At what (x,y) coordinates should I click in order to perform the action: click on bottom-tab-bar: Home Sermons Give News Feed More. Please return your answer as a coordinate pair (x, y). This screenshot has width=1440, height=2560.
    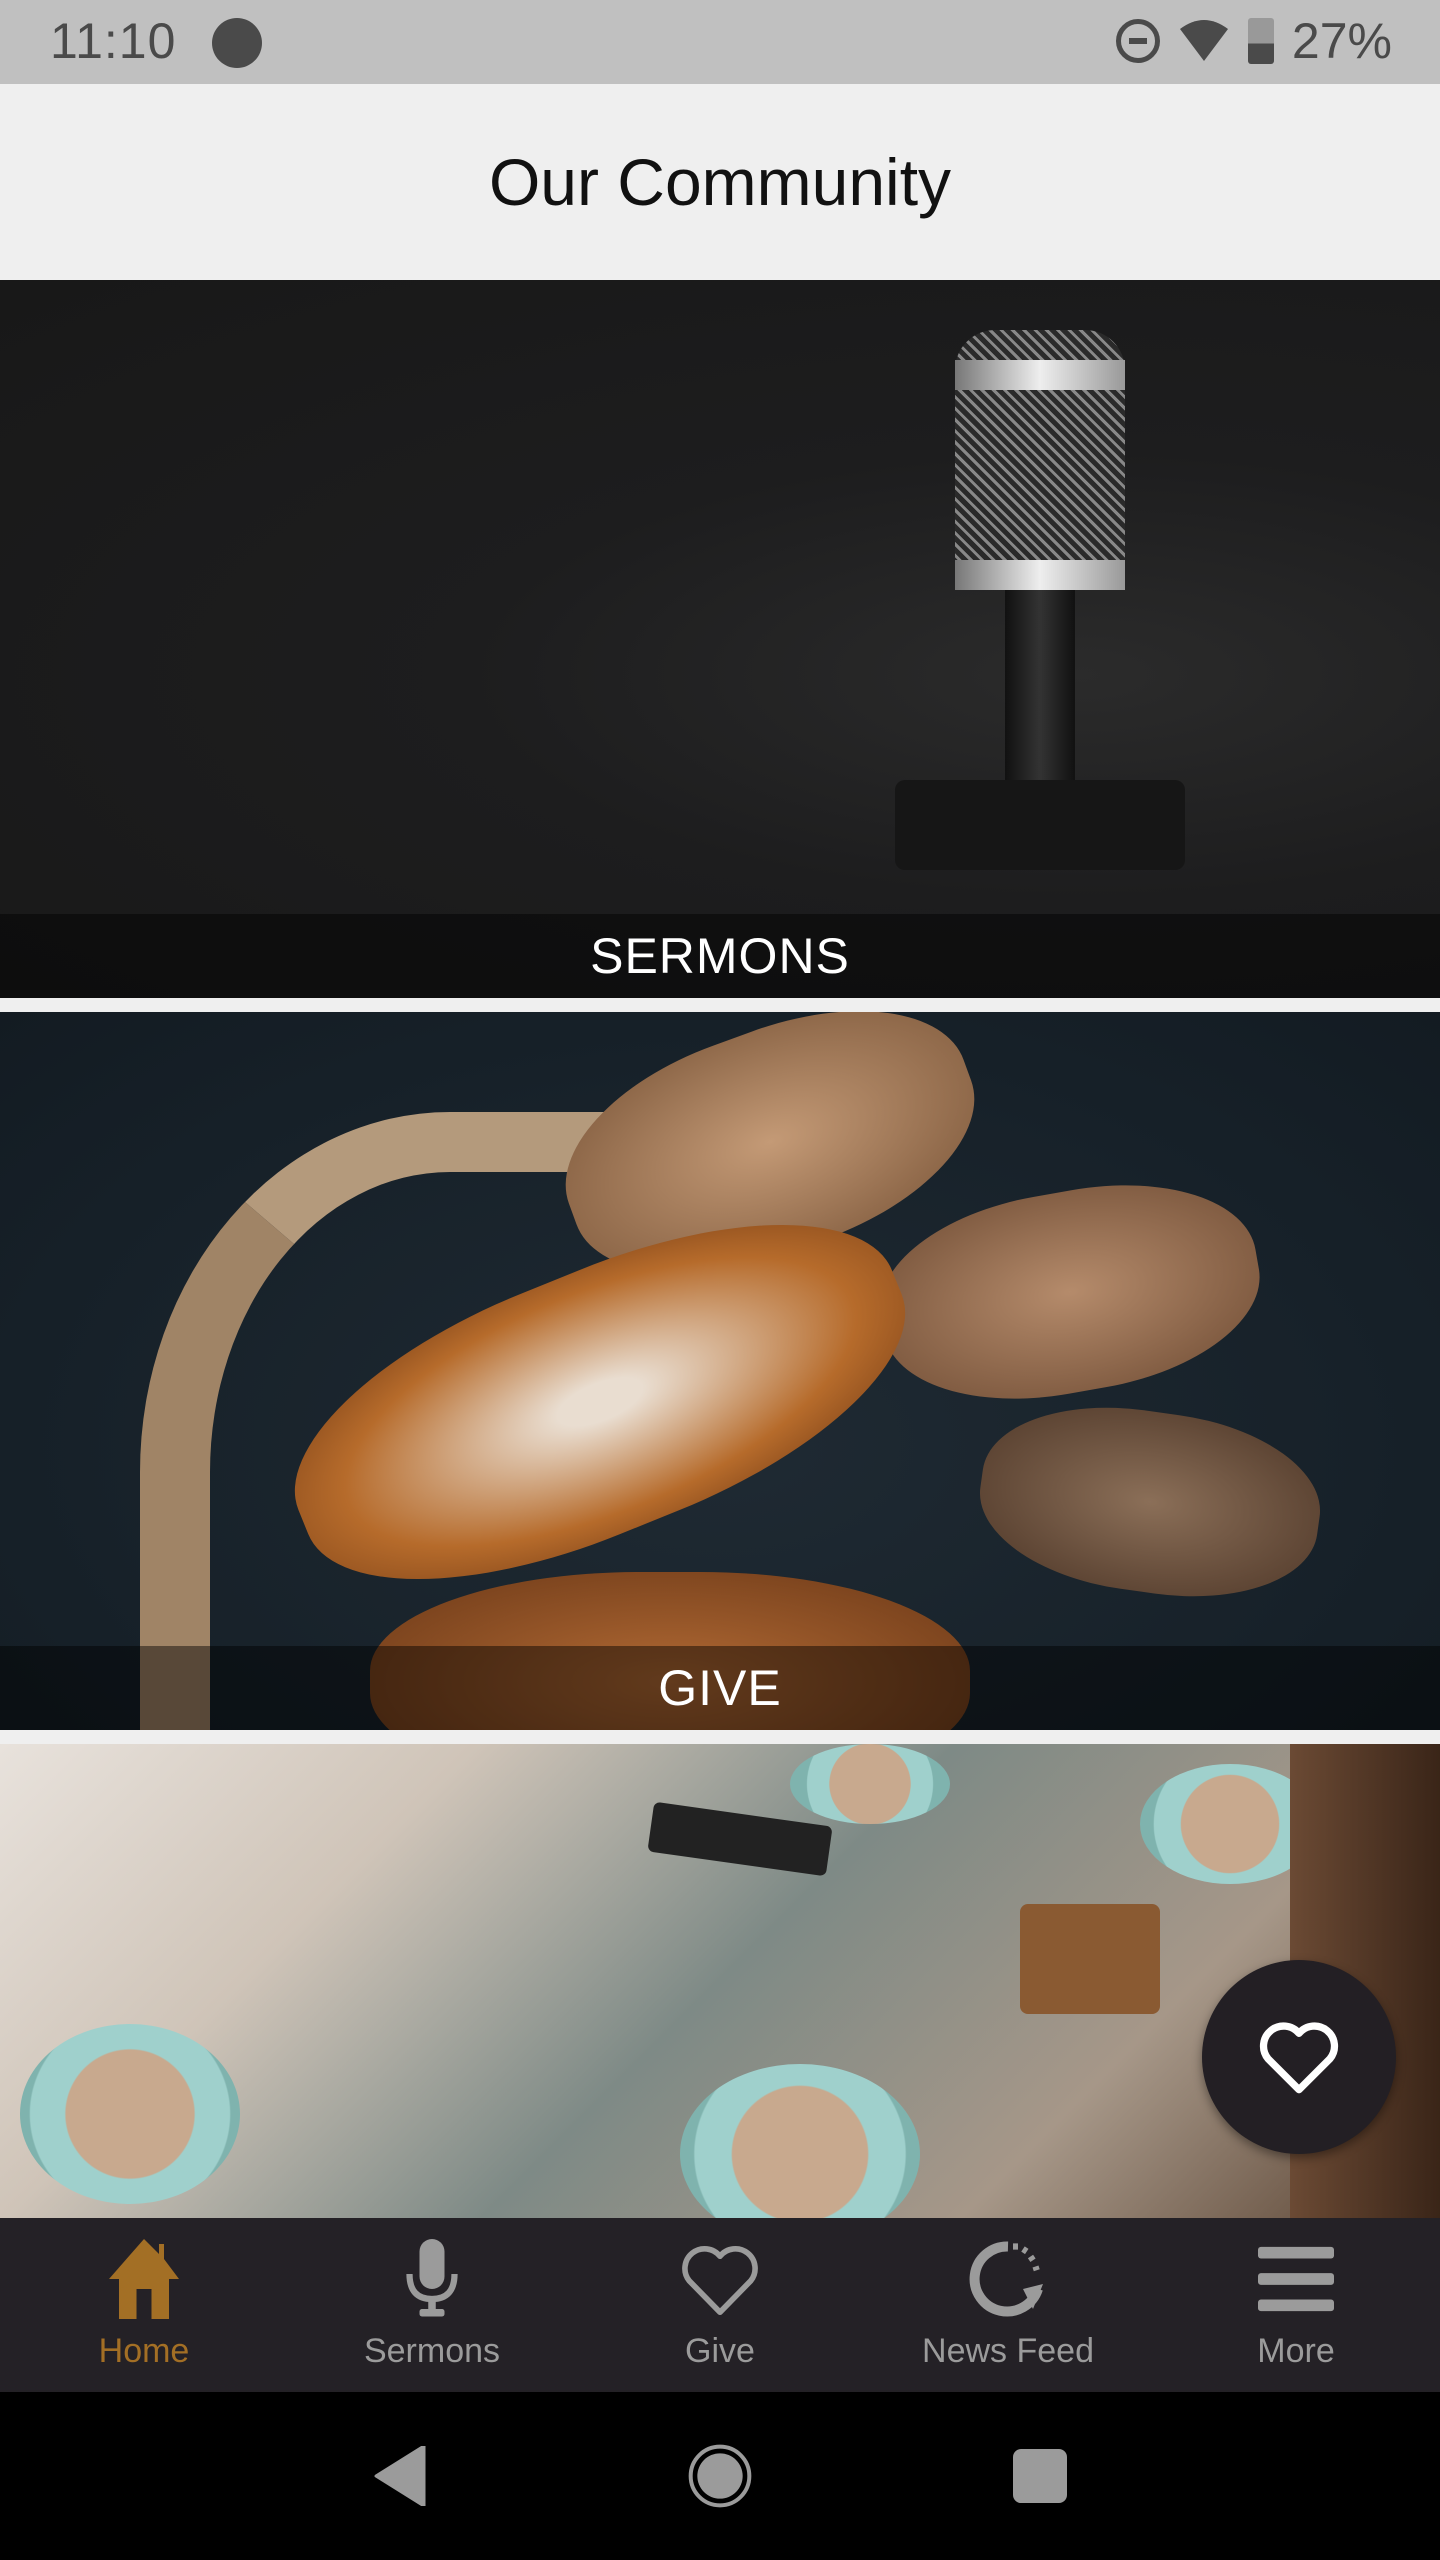
    Looking at the image, I should click on (720, 2305).